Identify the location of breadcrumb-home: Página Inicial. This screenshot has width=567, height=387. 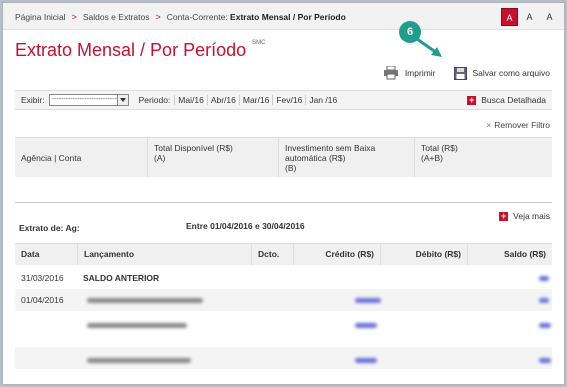
(40, 17).